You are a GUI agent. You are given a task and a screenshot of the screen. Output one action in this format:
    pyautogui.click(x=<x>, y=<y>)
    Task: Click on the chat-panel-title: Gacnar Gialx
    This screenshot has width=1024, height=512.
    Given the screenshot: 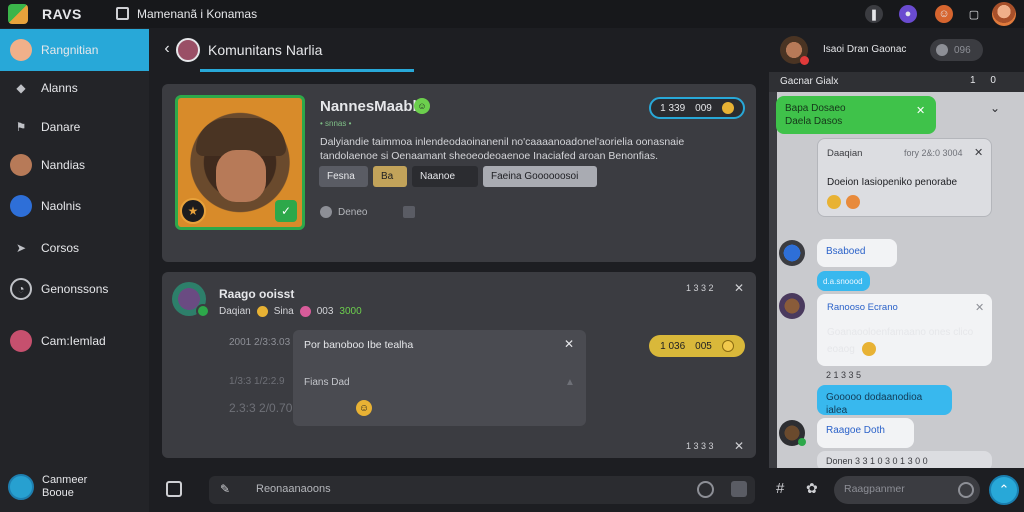 What is the action you would take?
    pyautogui.click(x=809, y=81)
    